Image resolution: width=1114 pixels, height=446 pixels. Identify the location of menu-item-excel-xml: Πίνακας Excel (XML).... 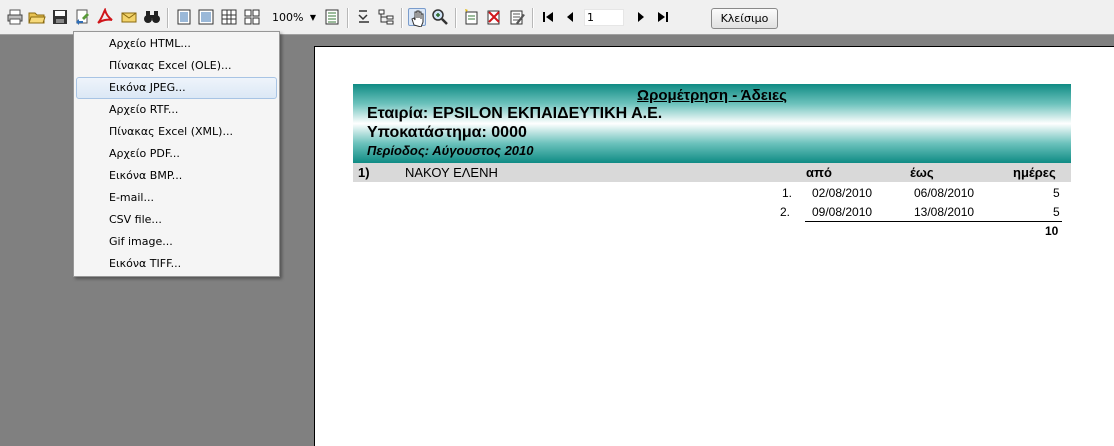
(176, 132).